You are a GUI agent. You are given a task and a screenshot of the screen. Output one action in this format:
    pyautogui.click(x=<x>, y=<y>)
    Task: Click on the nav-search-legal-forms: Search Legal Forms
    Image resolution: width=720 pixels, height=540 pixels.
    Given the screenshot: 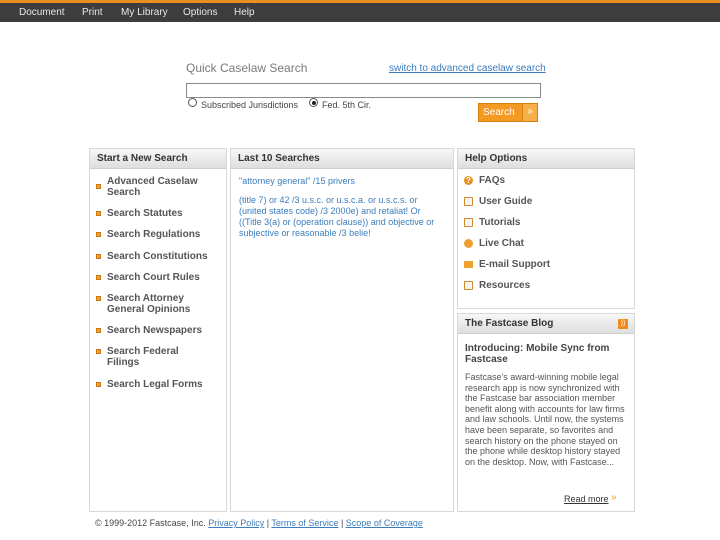 What is the action you would take?
    pyautogui.click(x=155, y=384)
    